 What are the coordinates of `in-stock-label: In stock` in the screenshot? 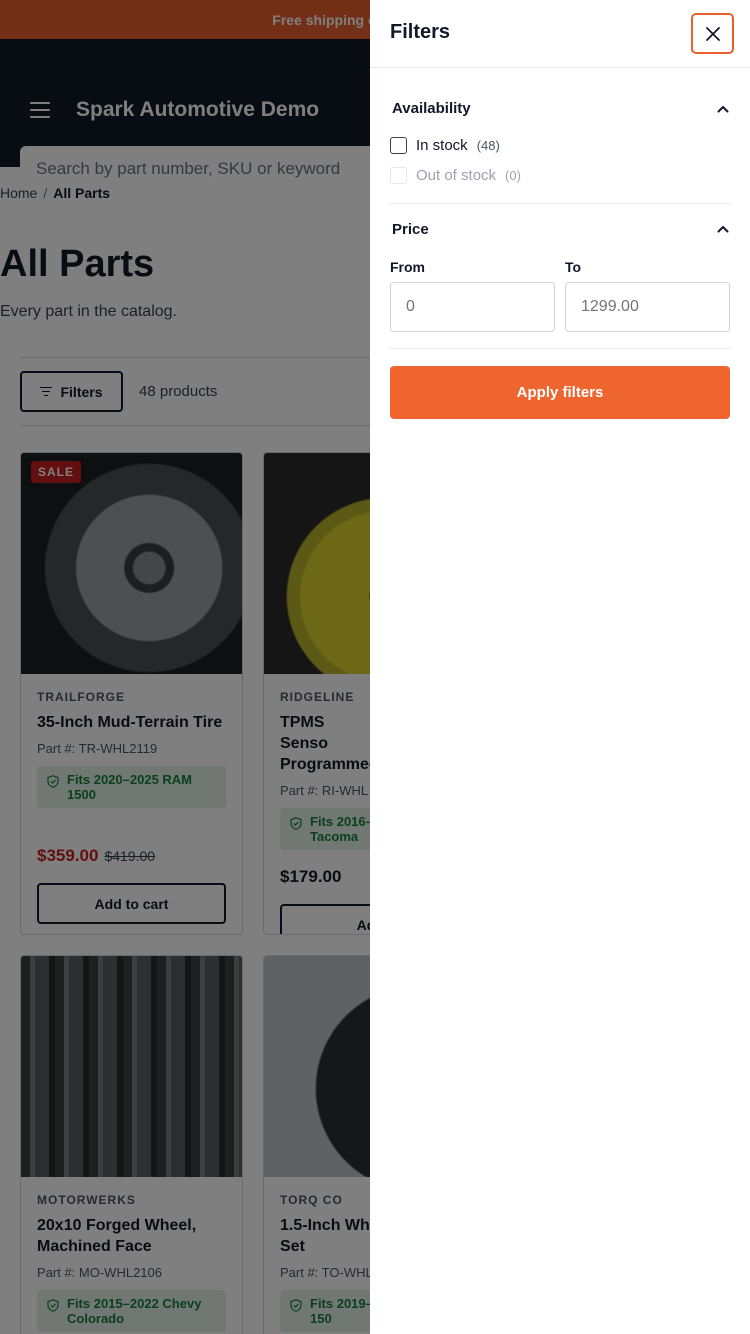 It's located at (442, 145).